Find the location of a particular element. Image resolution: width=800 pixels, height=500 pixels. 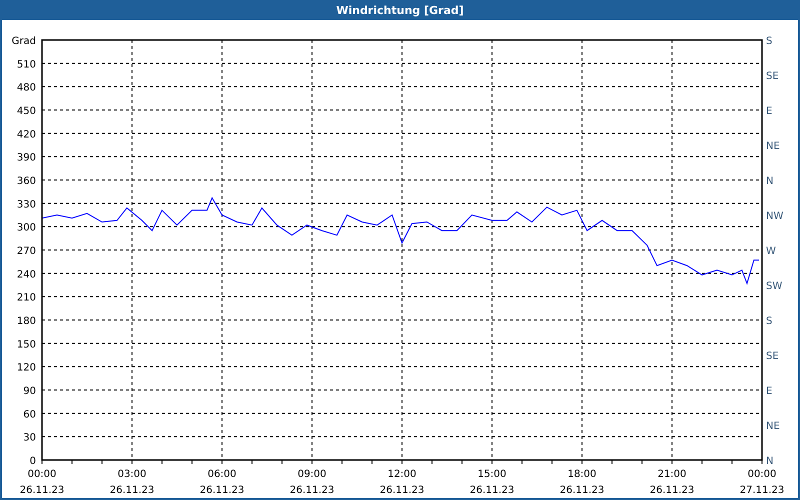

y-tick-label: 30 is located at coordinates (29, 438).